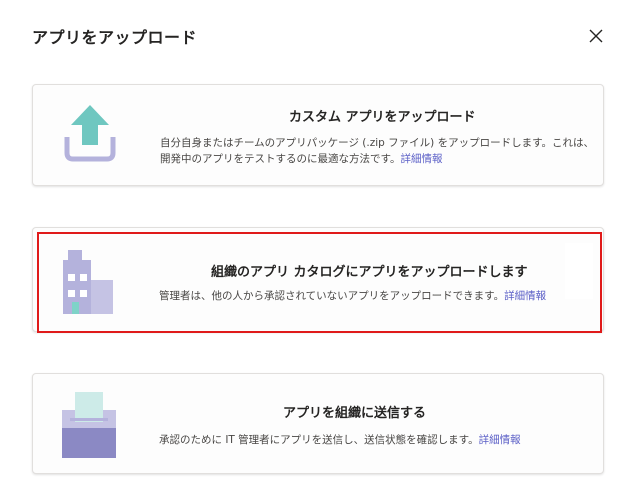  What do you see at coordinates (382, 117) in the screenshot?
I see `option-title: カスタム アプリをアップロード` at bounding box center [382, 117].